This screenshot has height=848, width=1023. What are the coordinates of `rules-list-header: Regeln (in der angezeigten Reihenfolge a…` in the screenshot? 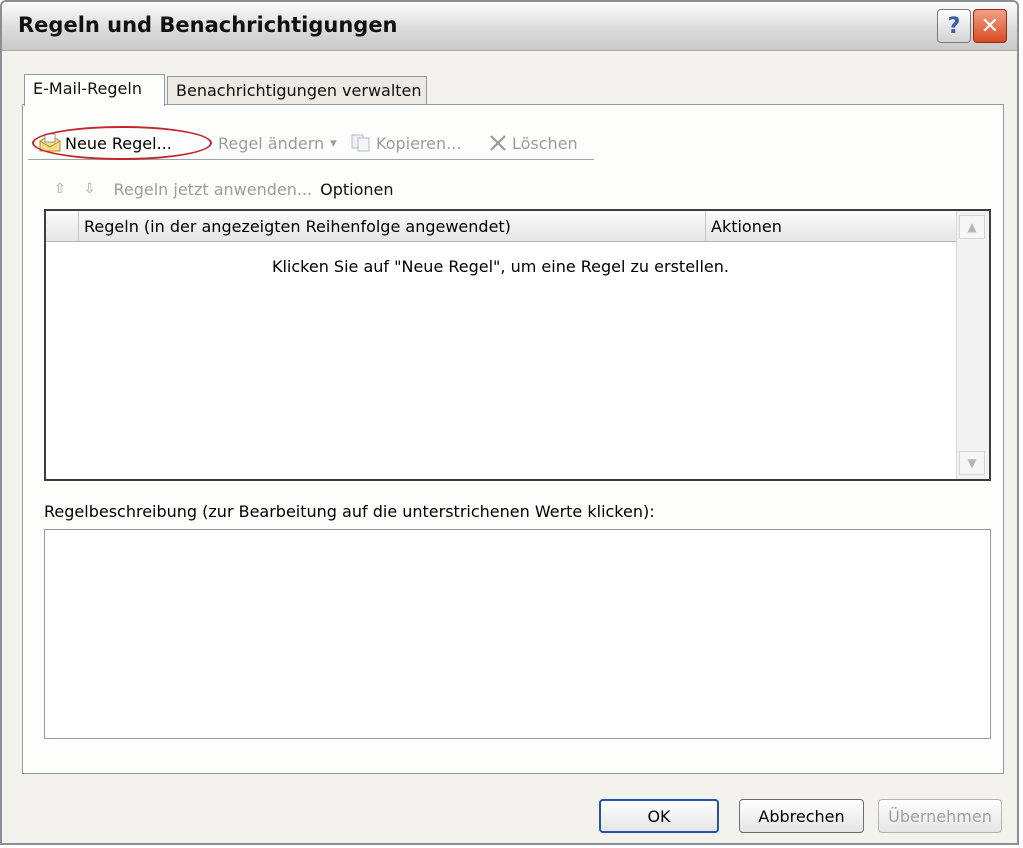 It's located at (501, 226).